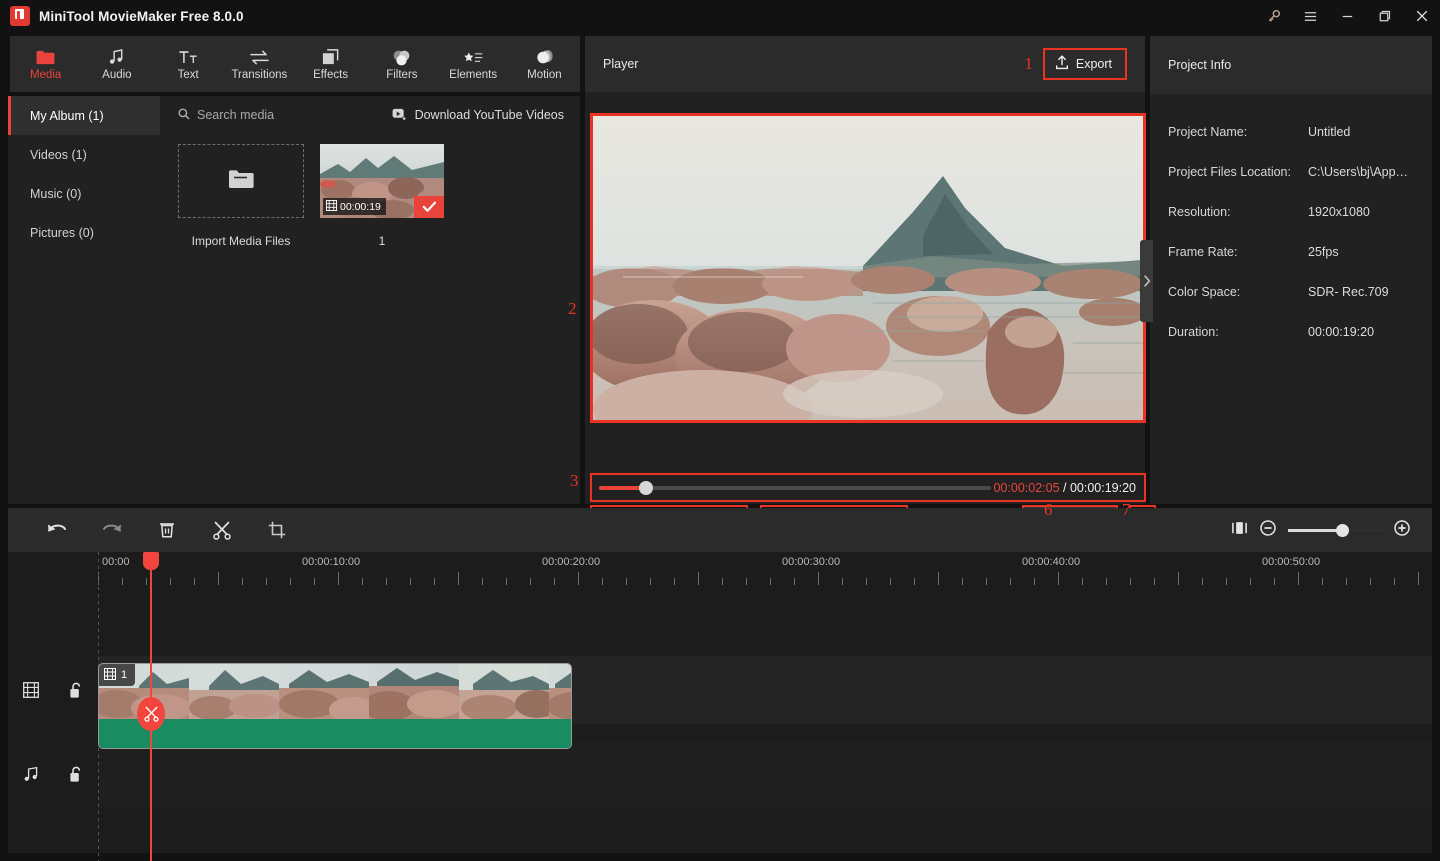 This screenshot has width=1440, height=861. What do you see at coordinates (574, 480) in the screenshot?
I see `annotation-3: 3` at bounding box center [574, 480].